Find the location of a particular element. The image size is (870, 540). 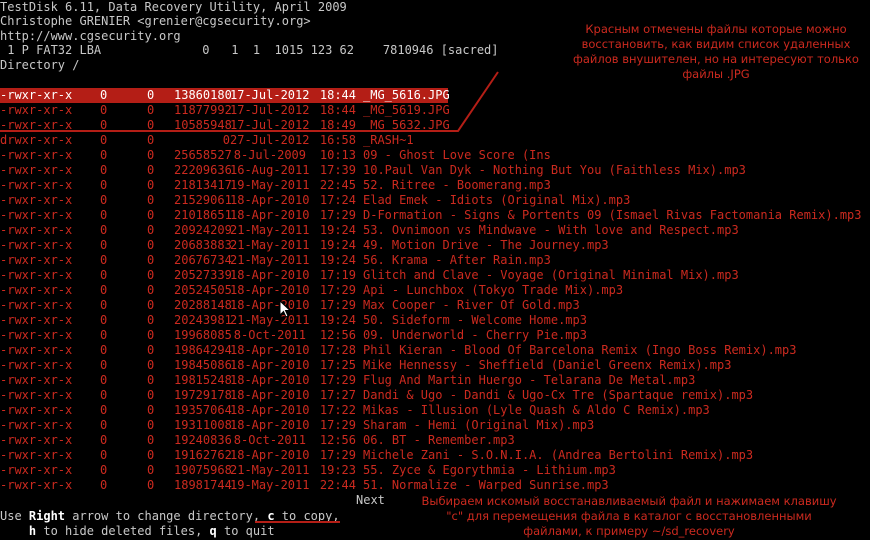

key-copy: c is located at coordinates (271, 516).